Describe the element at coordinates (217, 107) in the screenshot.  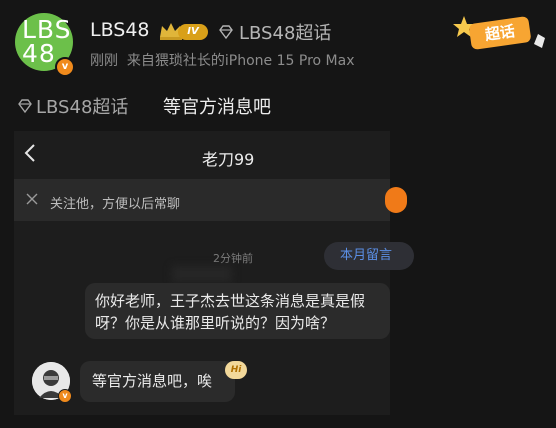
I see `post-body-text: 等官方消息吧` at that location.